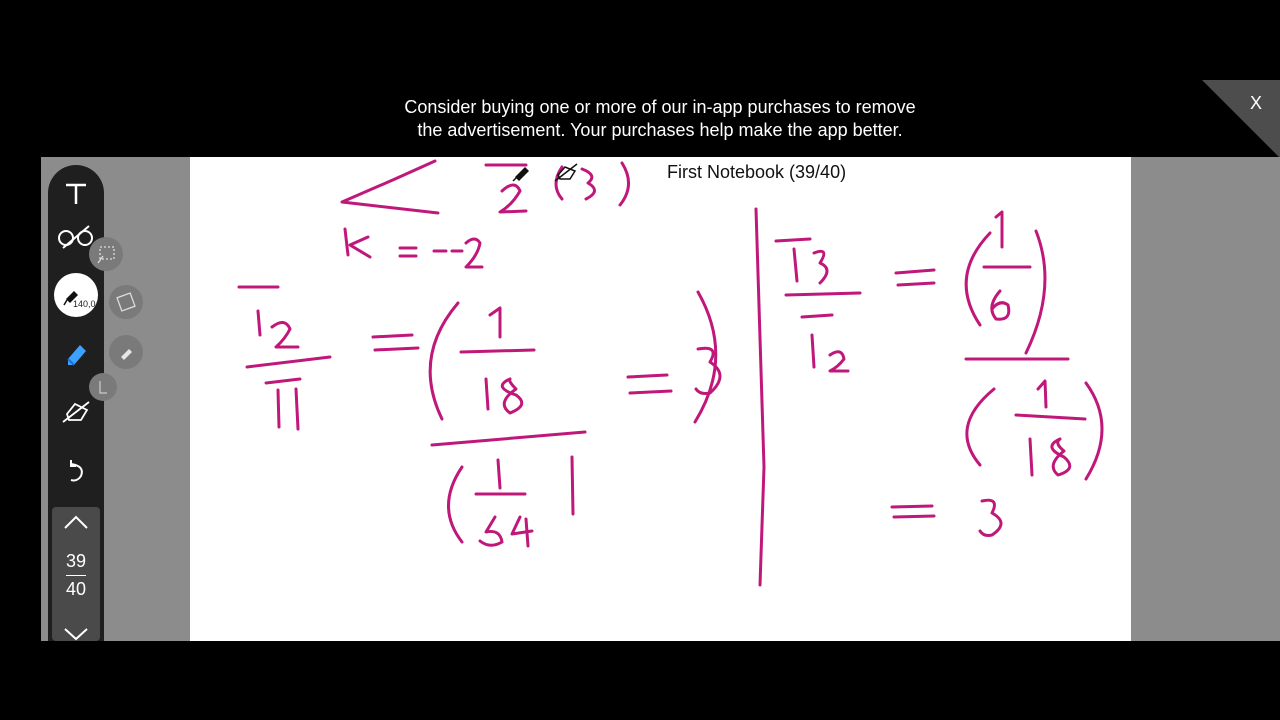  I want to click on stroke-left-paren, so click(573, 357).